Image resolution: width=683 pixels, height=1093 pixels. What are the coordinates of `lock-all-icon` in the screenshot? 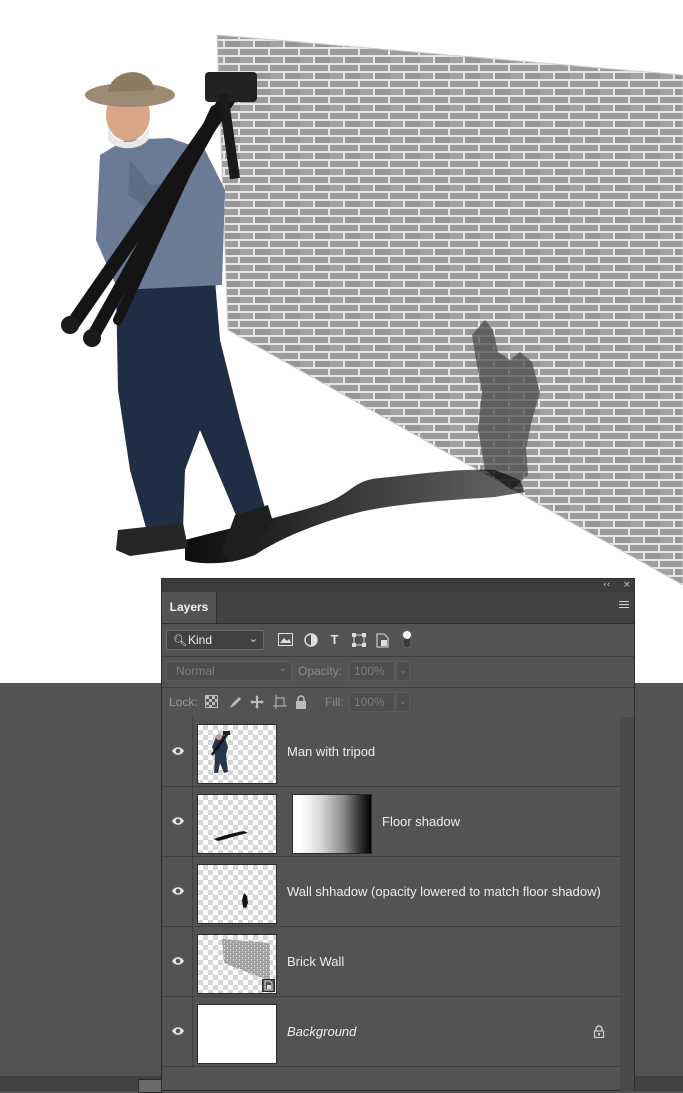 It's located at (300, 702).